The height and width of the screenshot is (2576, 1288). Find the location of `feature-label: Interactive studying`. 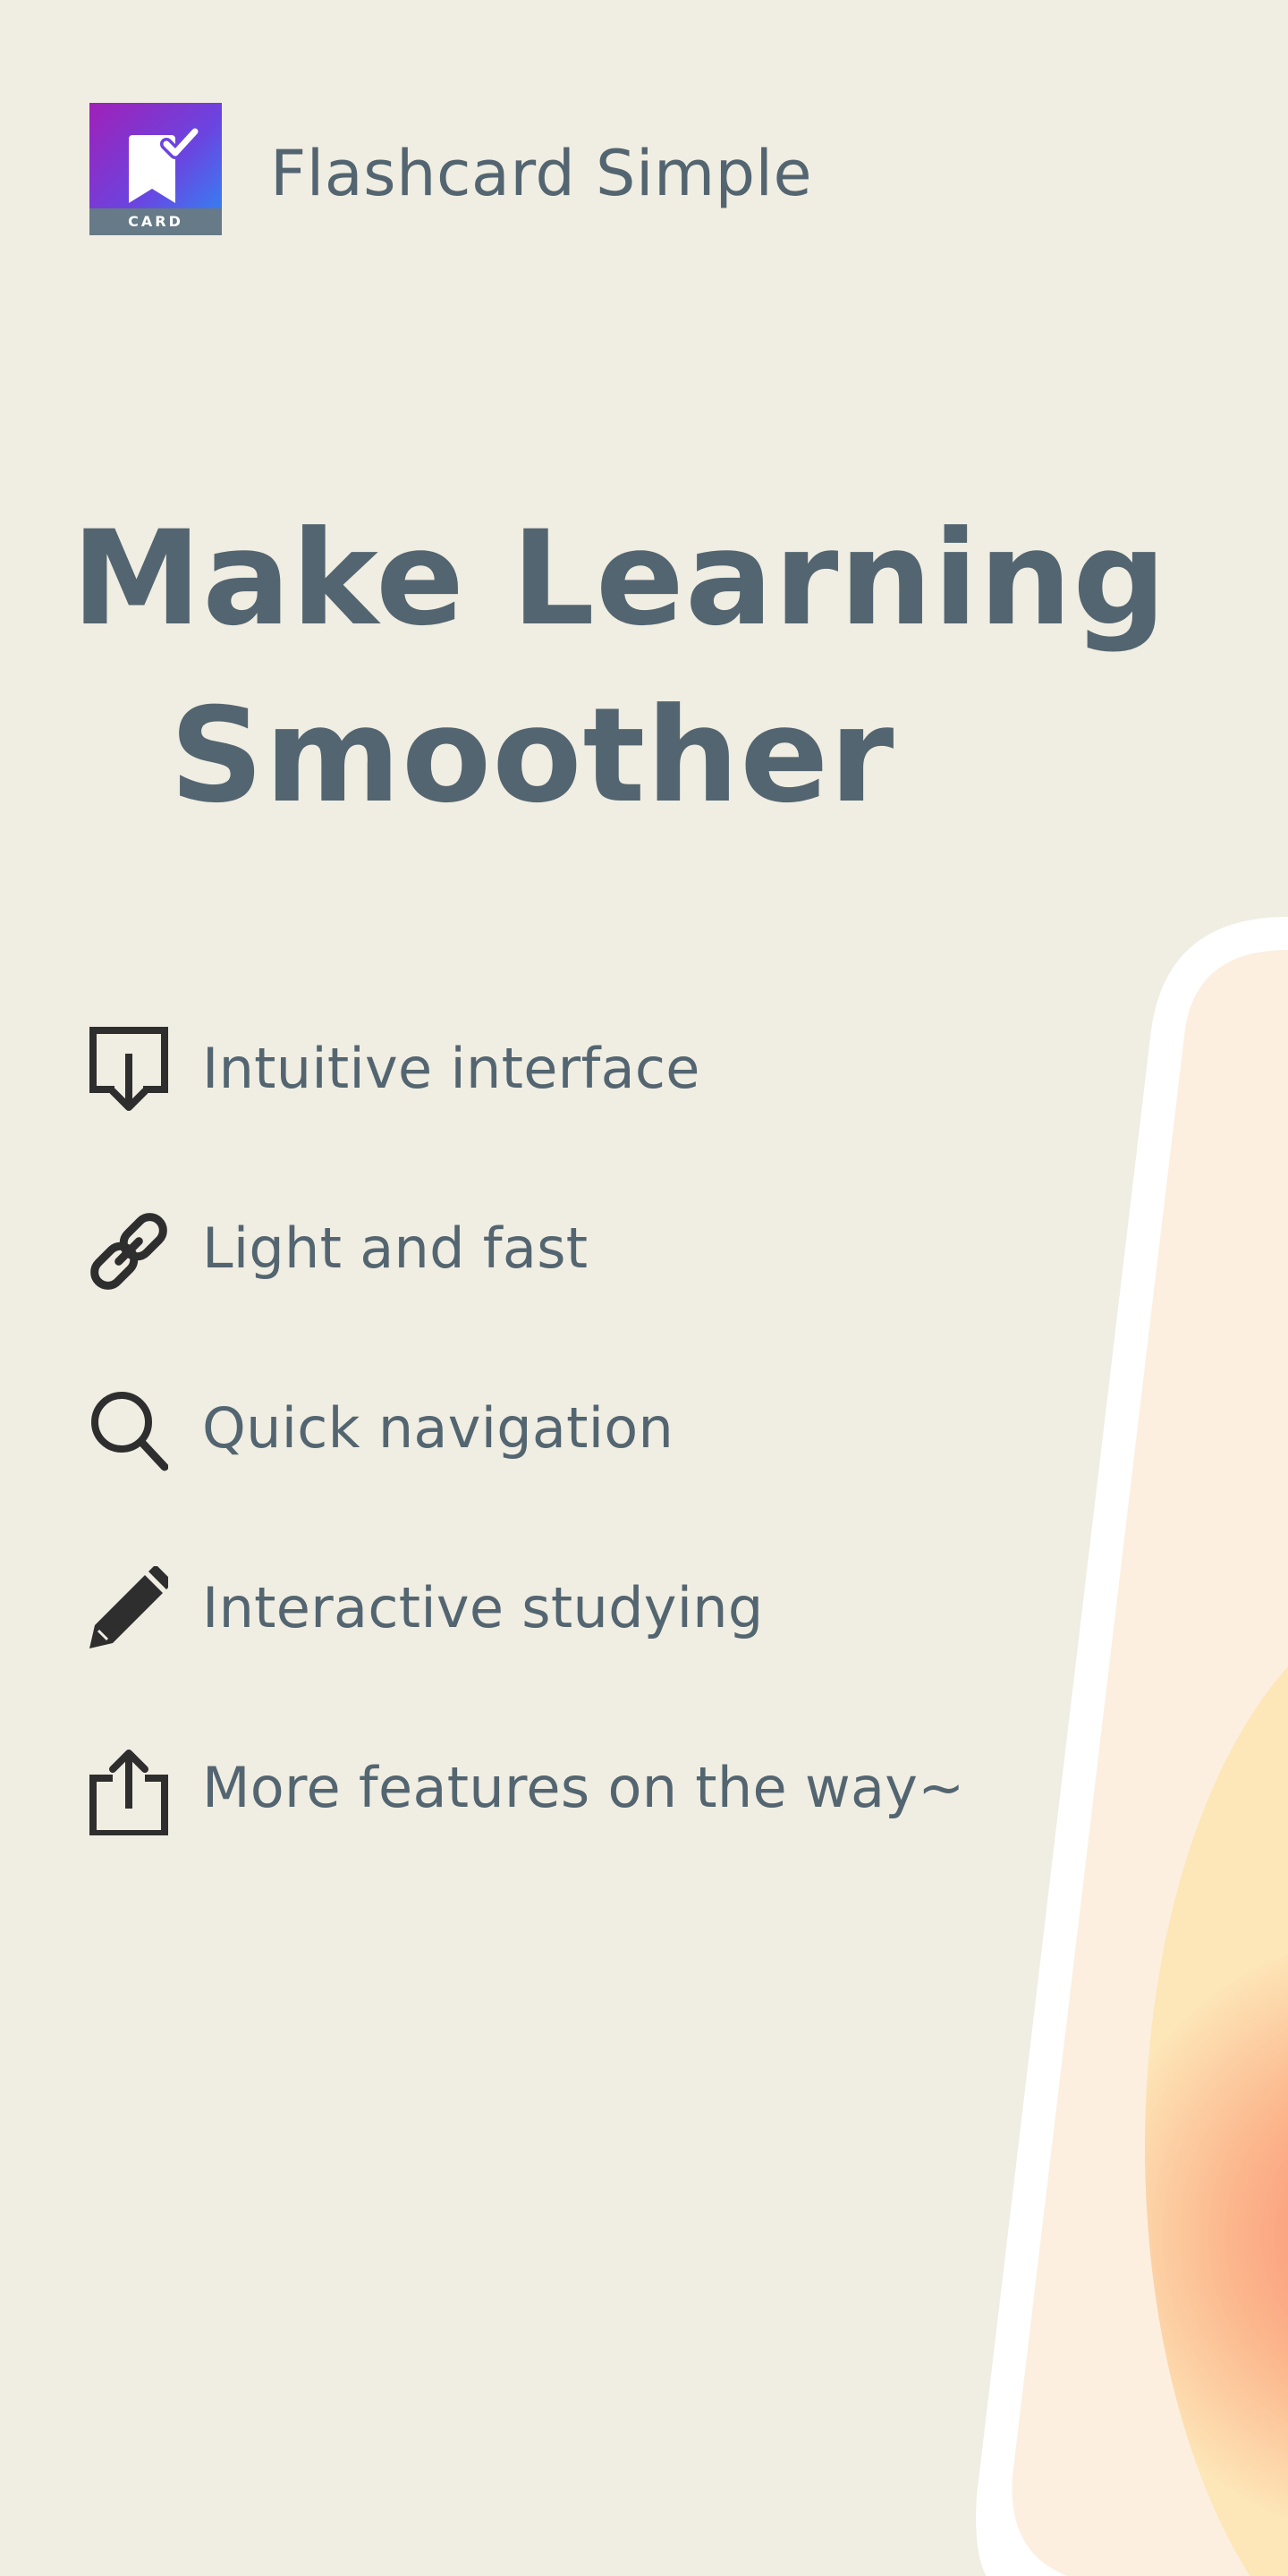

feature-label: Interactive studying is located at coordinates (483, 1607).